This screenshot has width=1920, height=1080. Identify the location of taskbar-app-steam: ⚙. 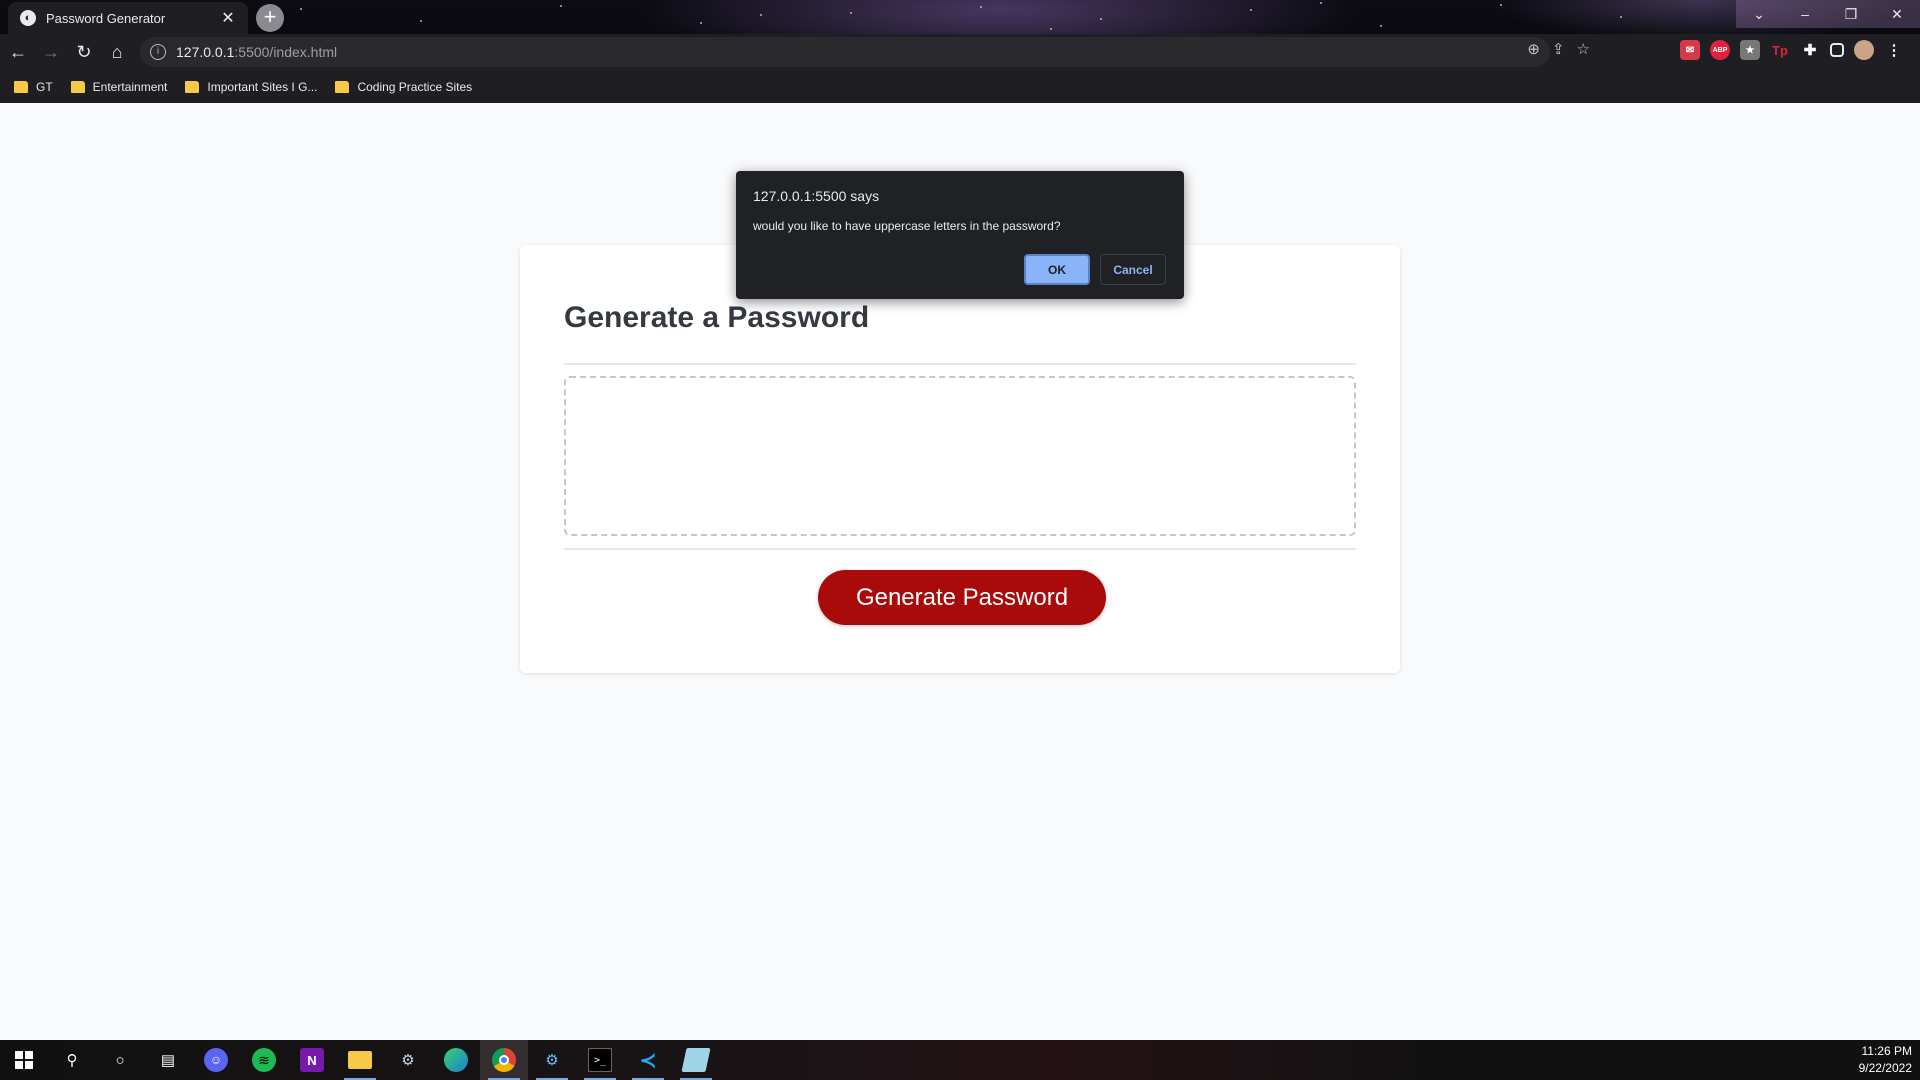
(408, 1060).